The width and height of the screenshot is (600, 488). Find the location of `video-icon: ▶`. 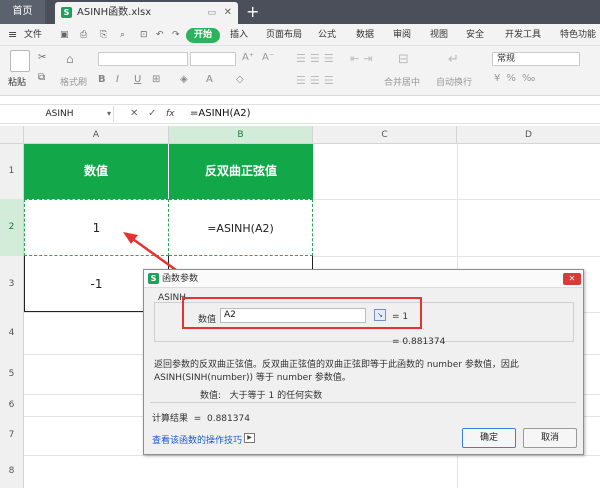

video-icon: ▶ is located at coordinates (249, 438).